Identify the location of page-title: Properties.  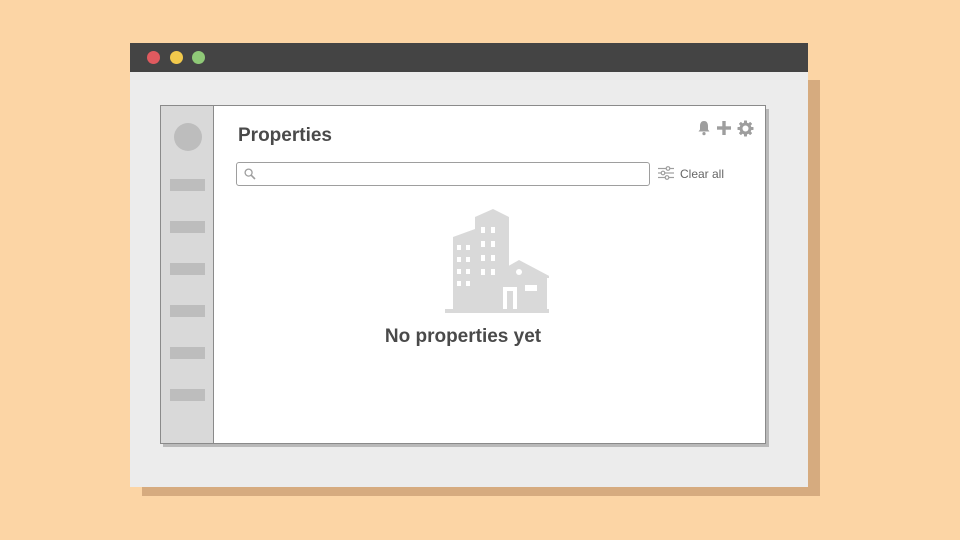
(285, 135).